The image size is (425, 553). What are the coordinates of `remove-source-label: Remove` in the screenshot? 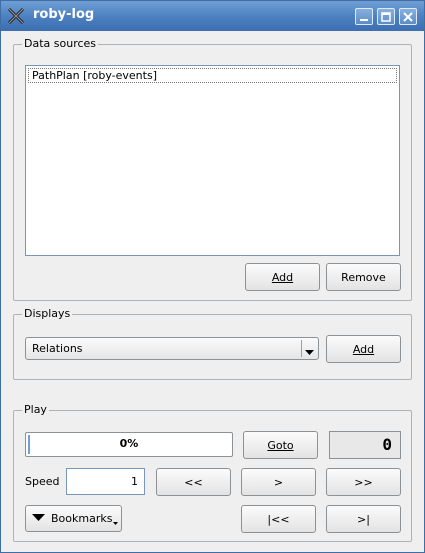 It's located at (363, 277).